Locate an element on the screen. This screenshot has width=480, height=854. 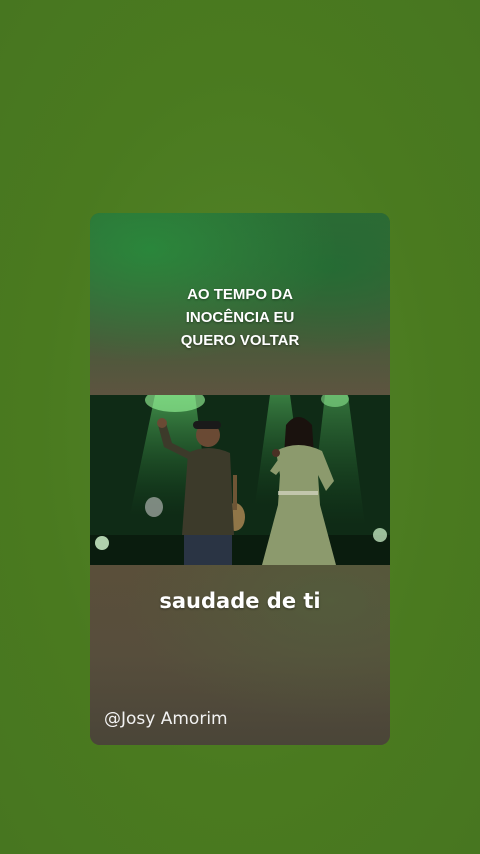
bottom-lyric-text: saudade de ti is located at coordinates (240, 601).